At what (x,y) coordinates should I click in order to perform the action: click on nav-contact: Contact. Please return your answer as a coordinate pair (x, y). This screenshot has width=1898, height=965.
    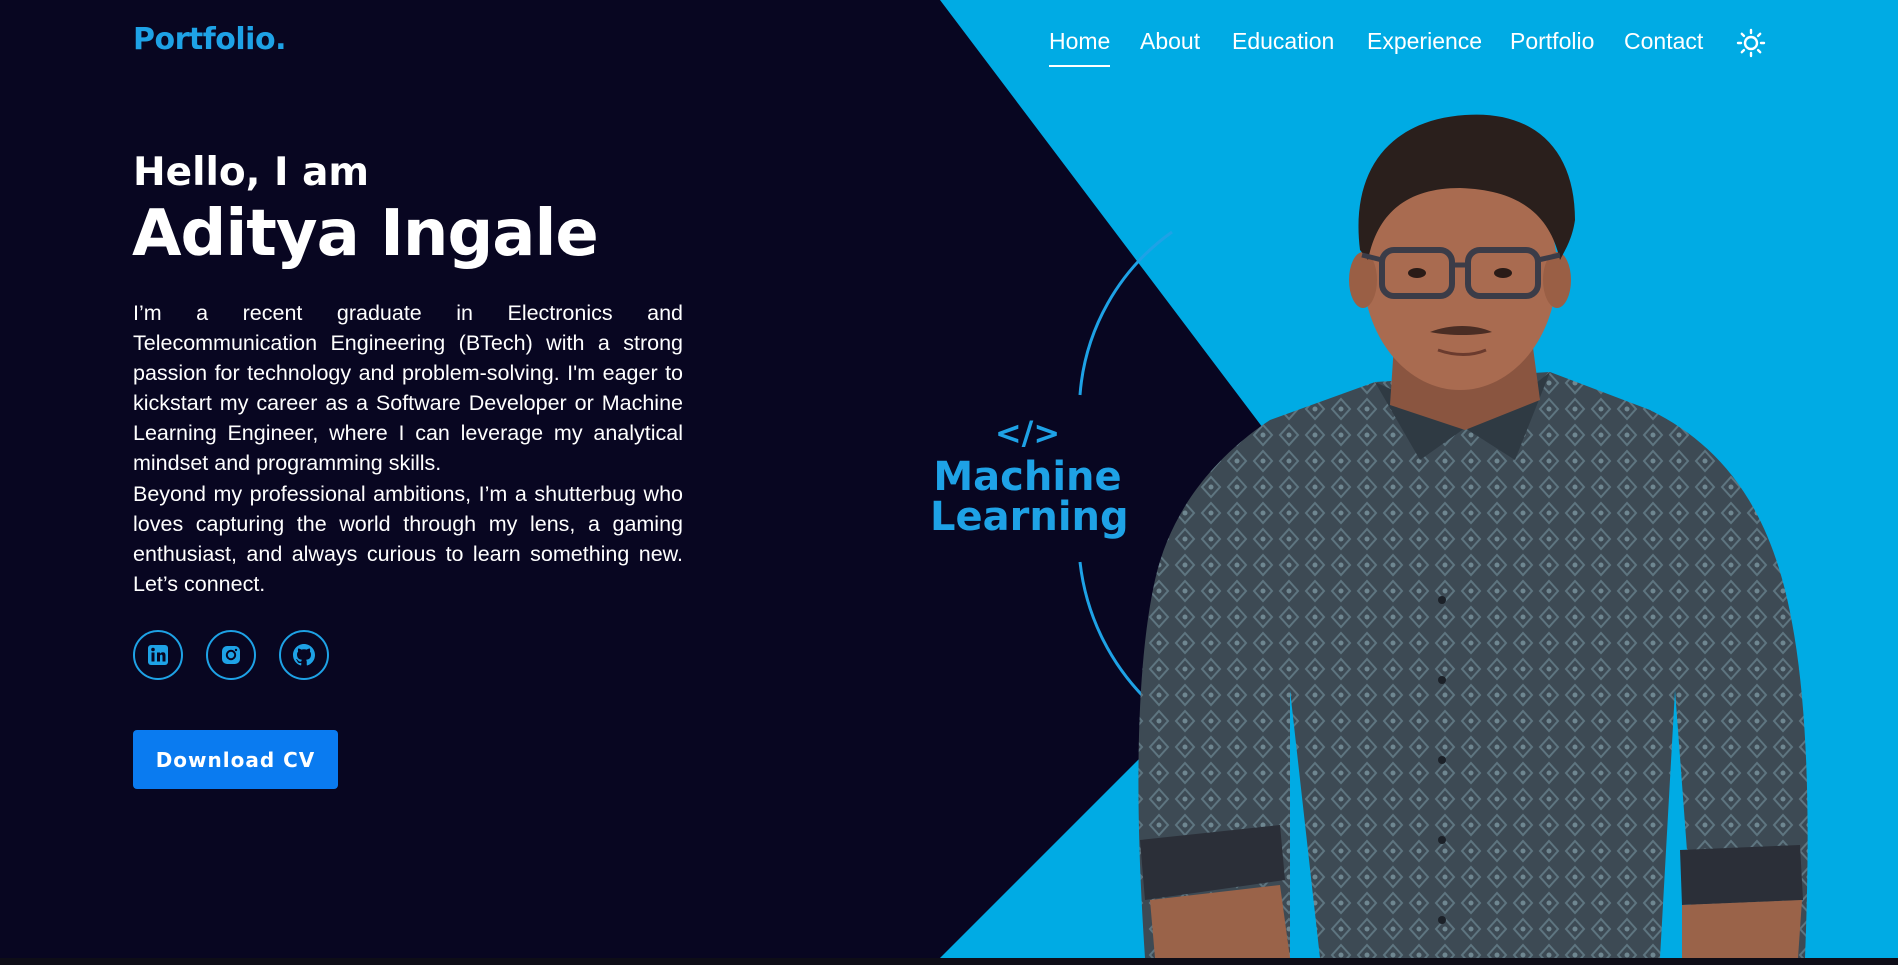
    Looking at the image, I should click on (1663, 41).